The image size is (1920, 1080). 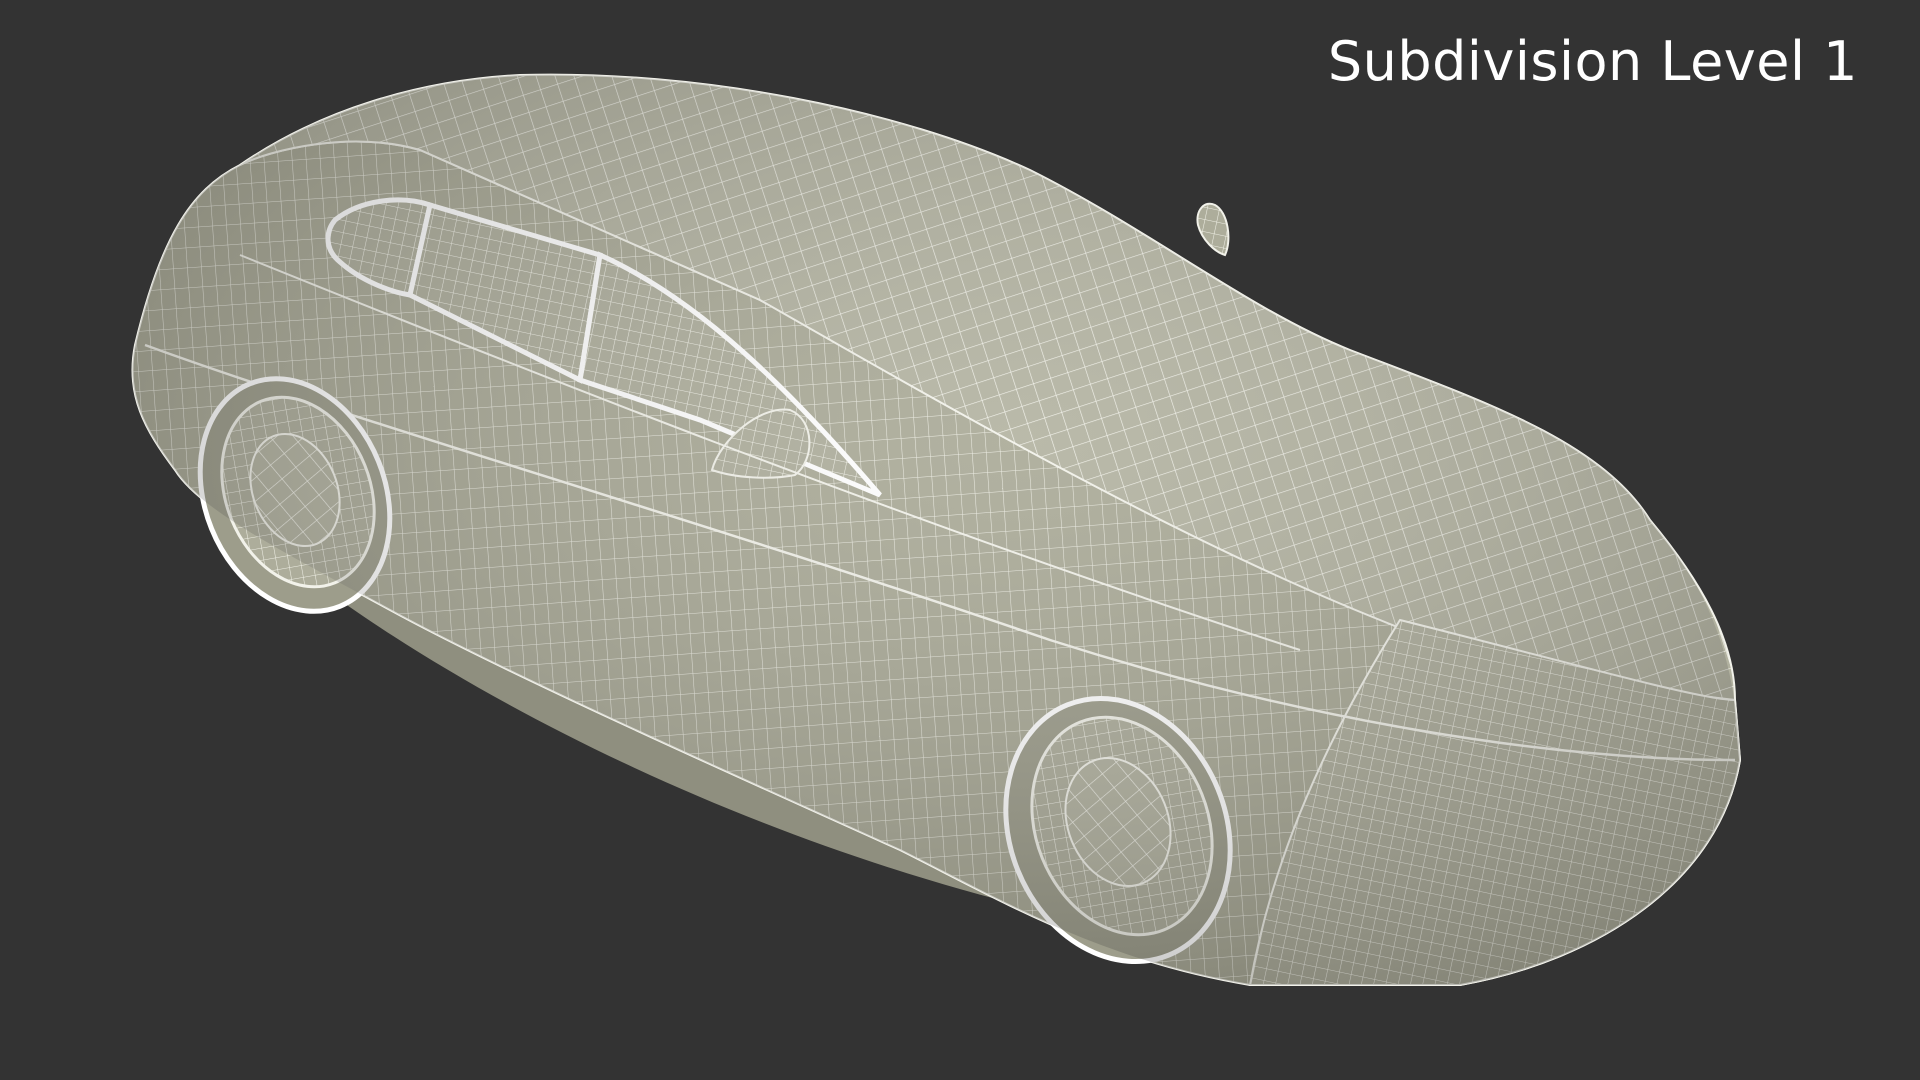 What do you see at coordinates (1592, 61) in the screenshot?
I see `render-label: Subdivision Level 1` at bounding box center [1592, 61].